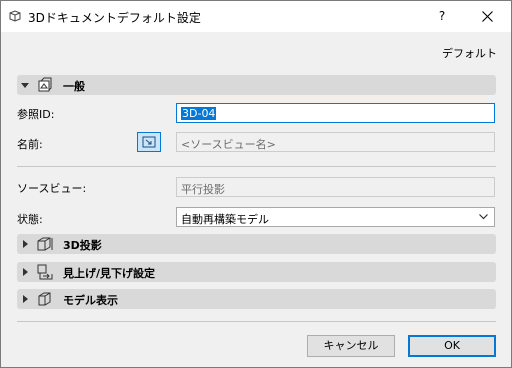 Image resolution: width=512 pixels, height=368 pixels. What do you see at coordinates (15, 16) in the screenshot?
I see `app-icon` at bounding box center [15, 16].